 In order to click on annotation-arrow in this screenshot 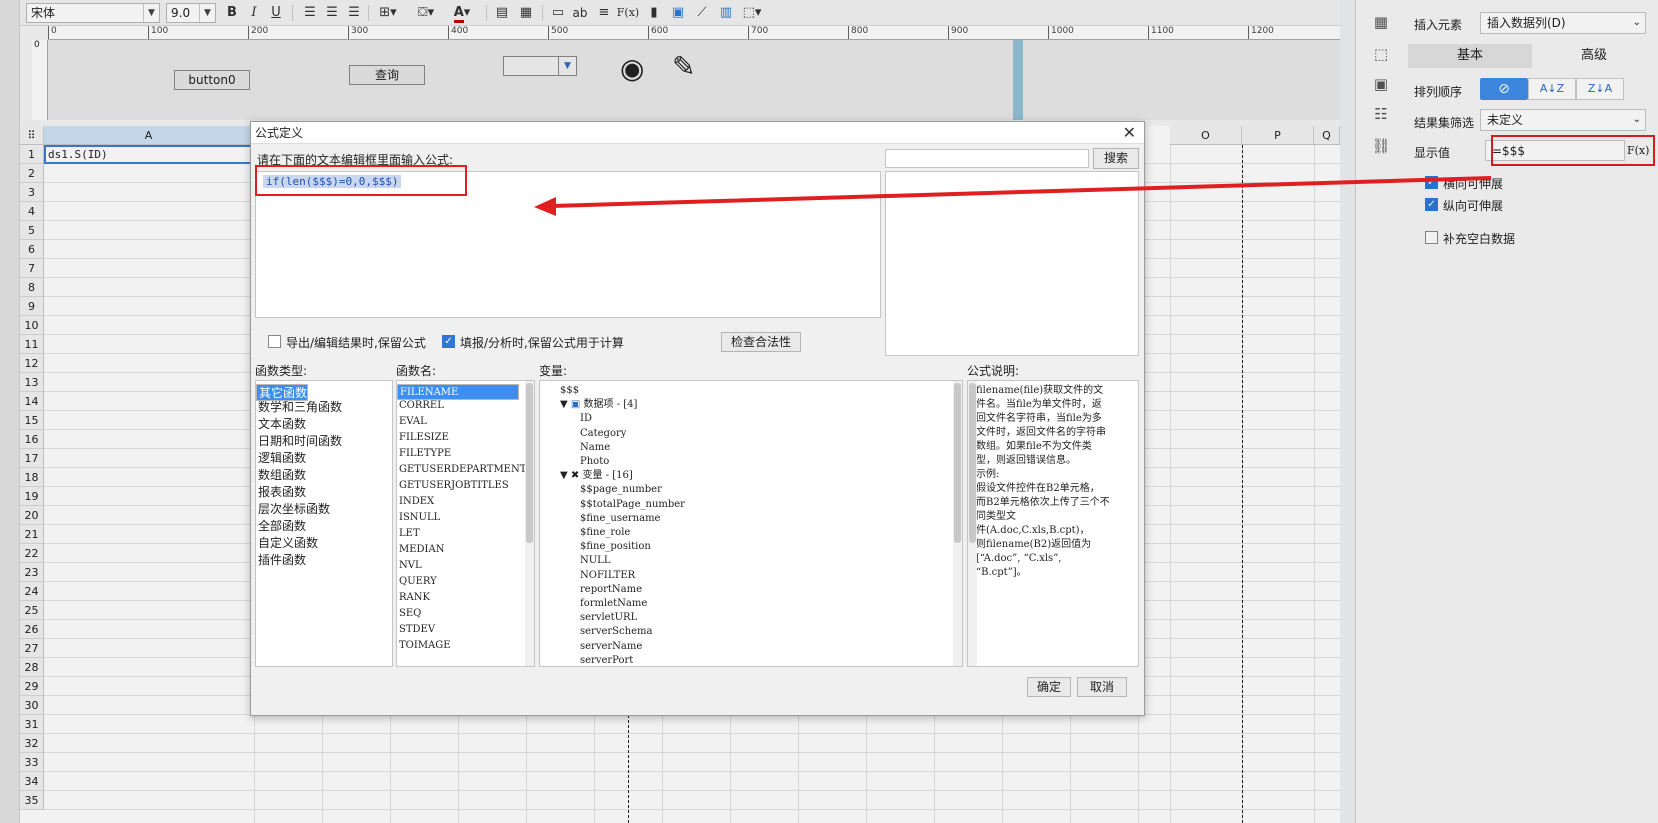, I will do `click(1013, 196)`.